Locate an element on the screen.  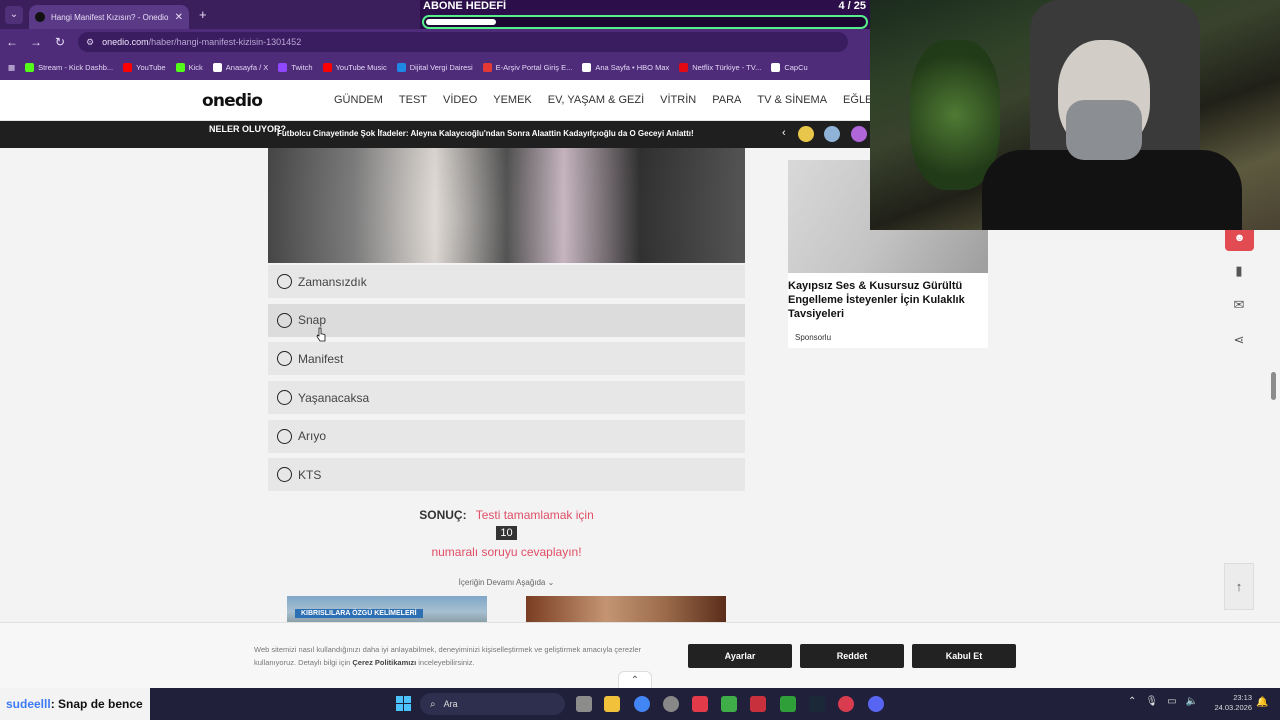
quiz-option: Yaşanacaksa is located at coordinates (506, 398).